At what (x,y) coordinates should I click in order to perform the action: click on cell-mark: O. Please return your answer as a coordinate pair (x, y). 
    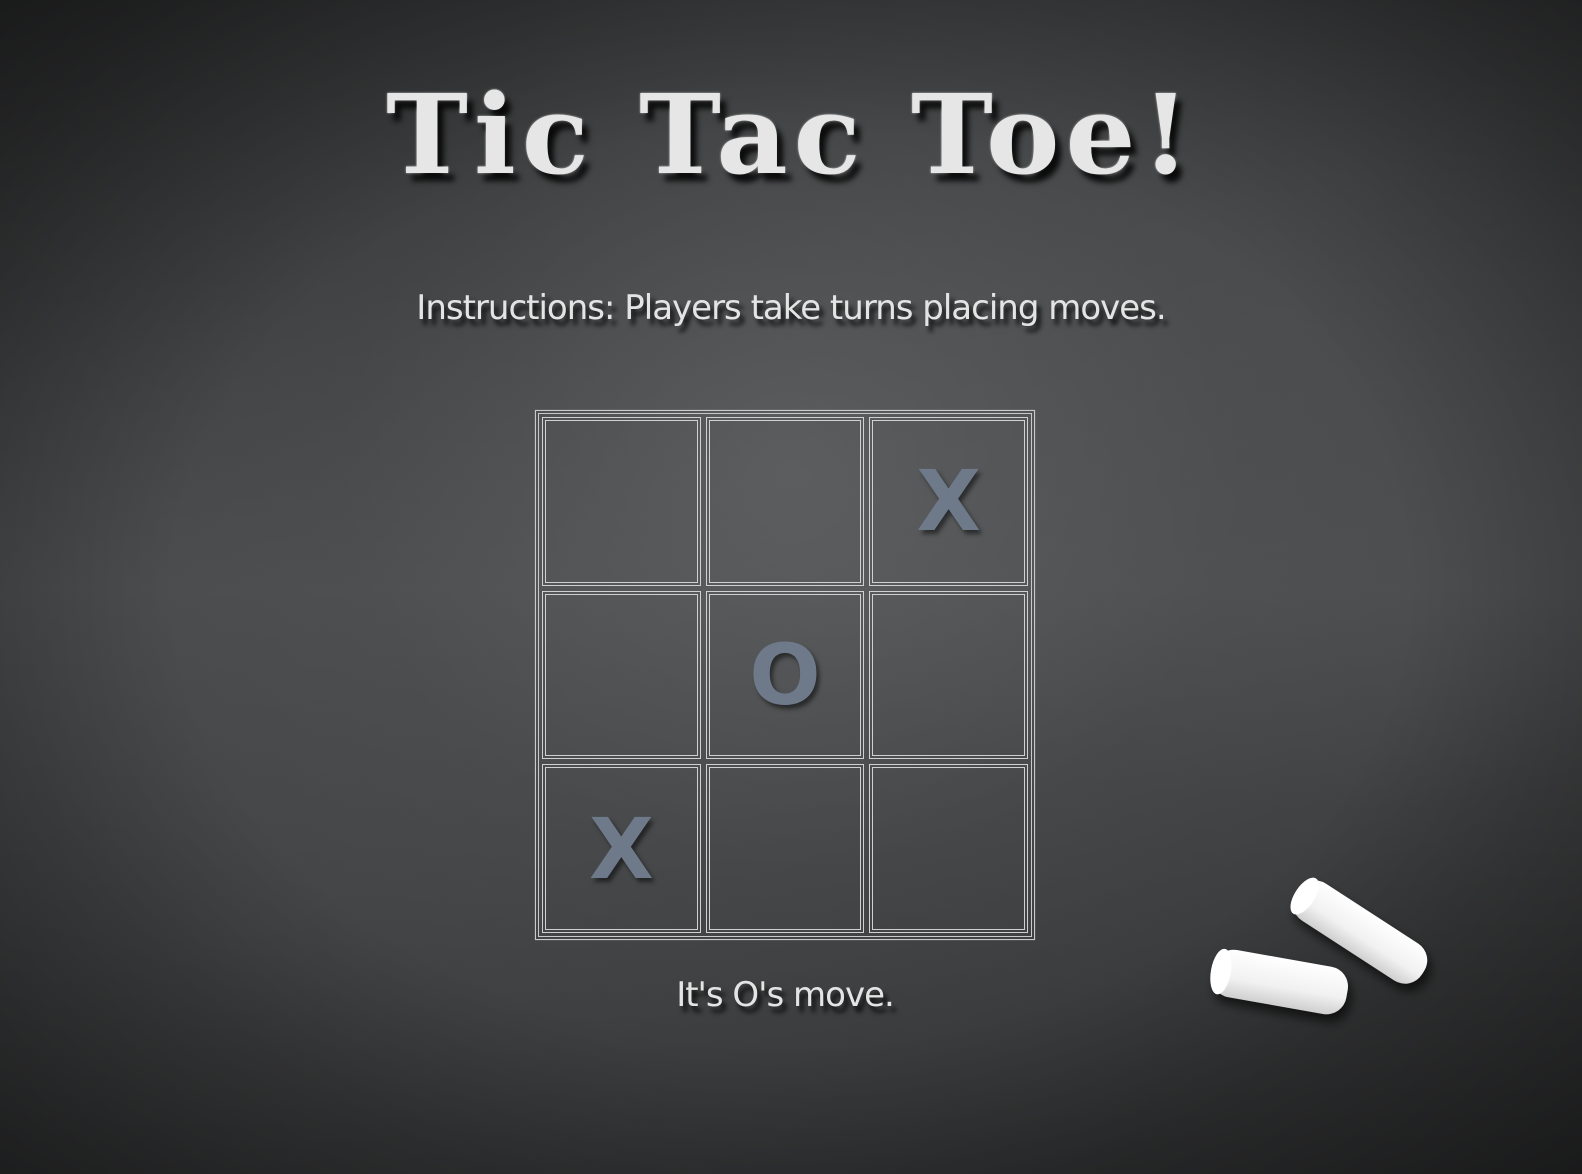
    Looking at the image, I should click on (785, 674).